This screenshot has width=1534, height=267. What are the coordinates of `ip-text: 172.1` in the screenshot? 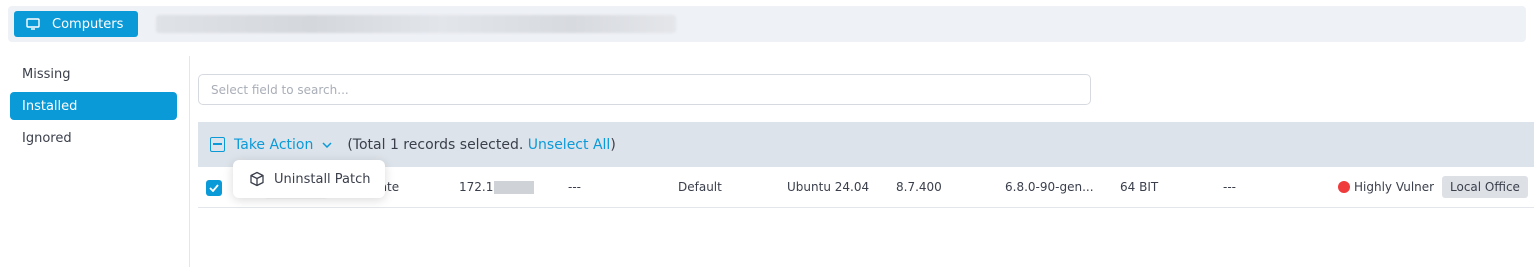 It's located at (476, 187).